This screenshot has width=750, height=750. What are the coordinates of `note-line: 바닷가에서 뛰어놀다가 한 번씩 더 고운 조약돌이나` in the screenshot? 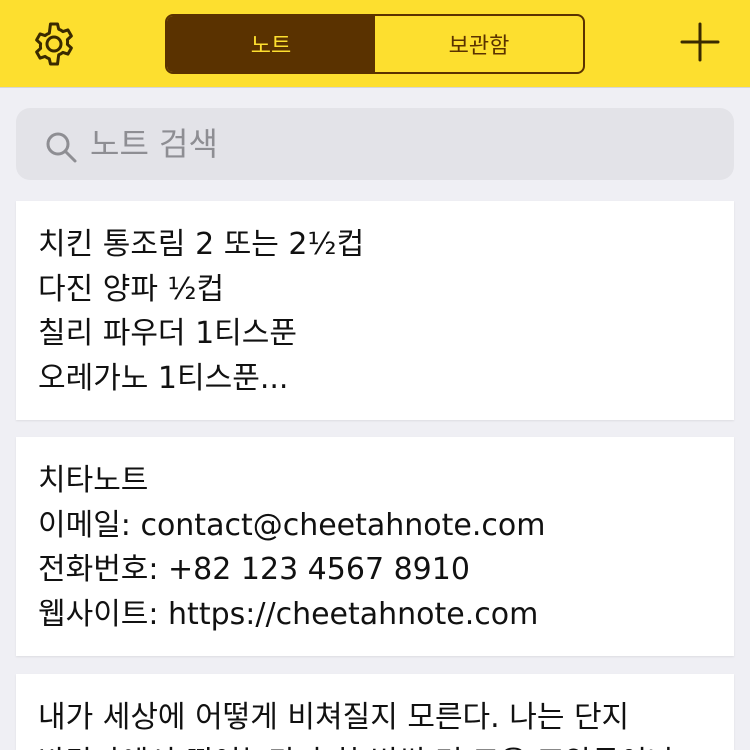 It's located at (375, 745).